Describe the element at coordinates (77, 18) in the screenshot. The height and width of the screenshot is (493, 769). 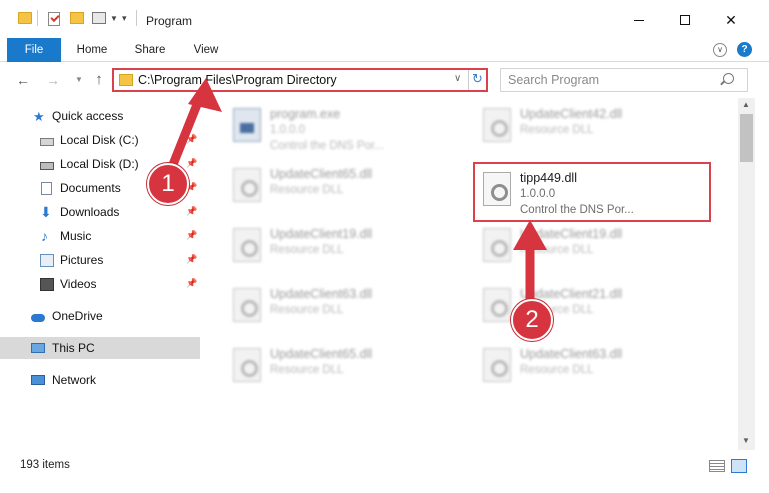
I see `new-folder-icon` at that location.